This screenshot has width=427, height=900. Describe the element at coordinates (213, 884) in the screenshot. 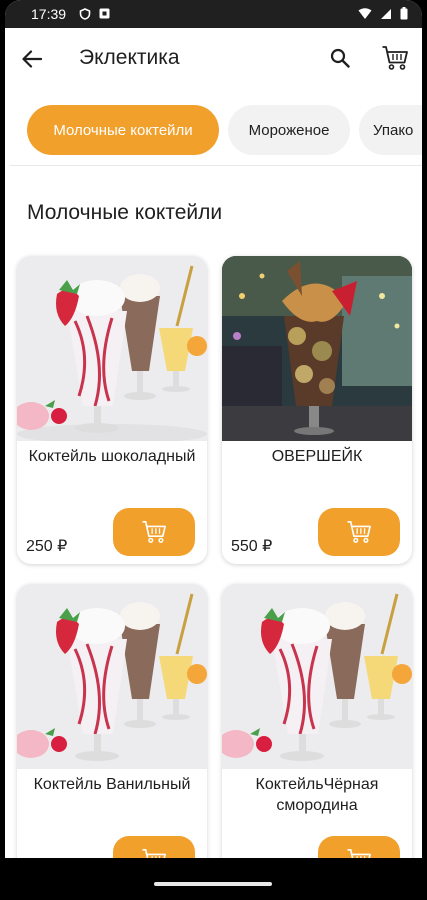

I see `home-handle` at that location.